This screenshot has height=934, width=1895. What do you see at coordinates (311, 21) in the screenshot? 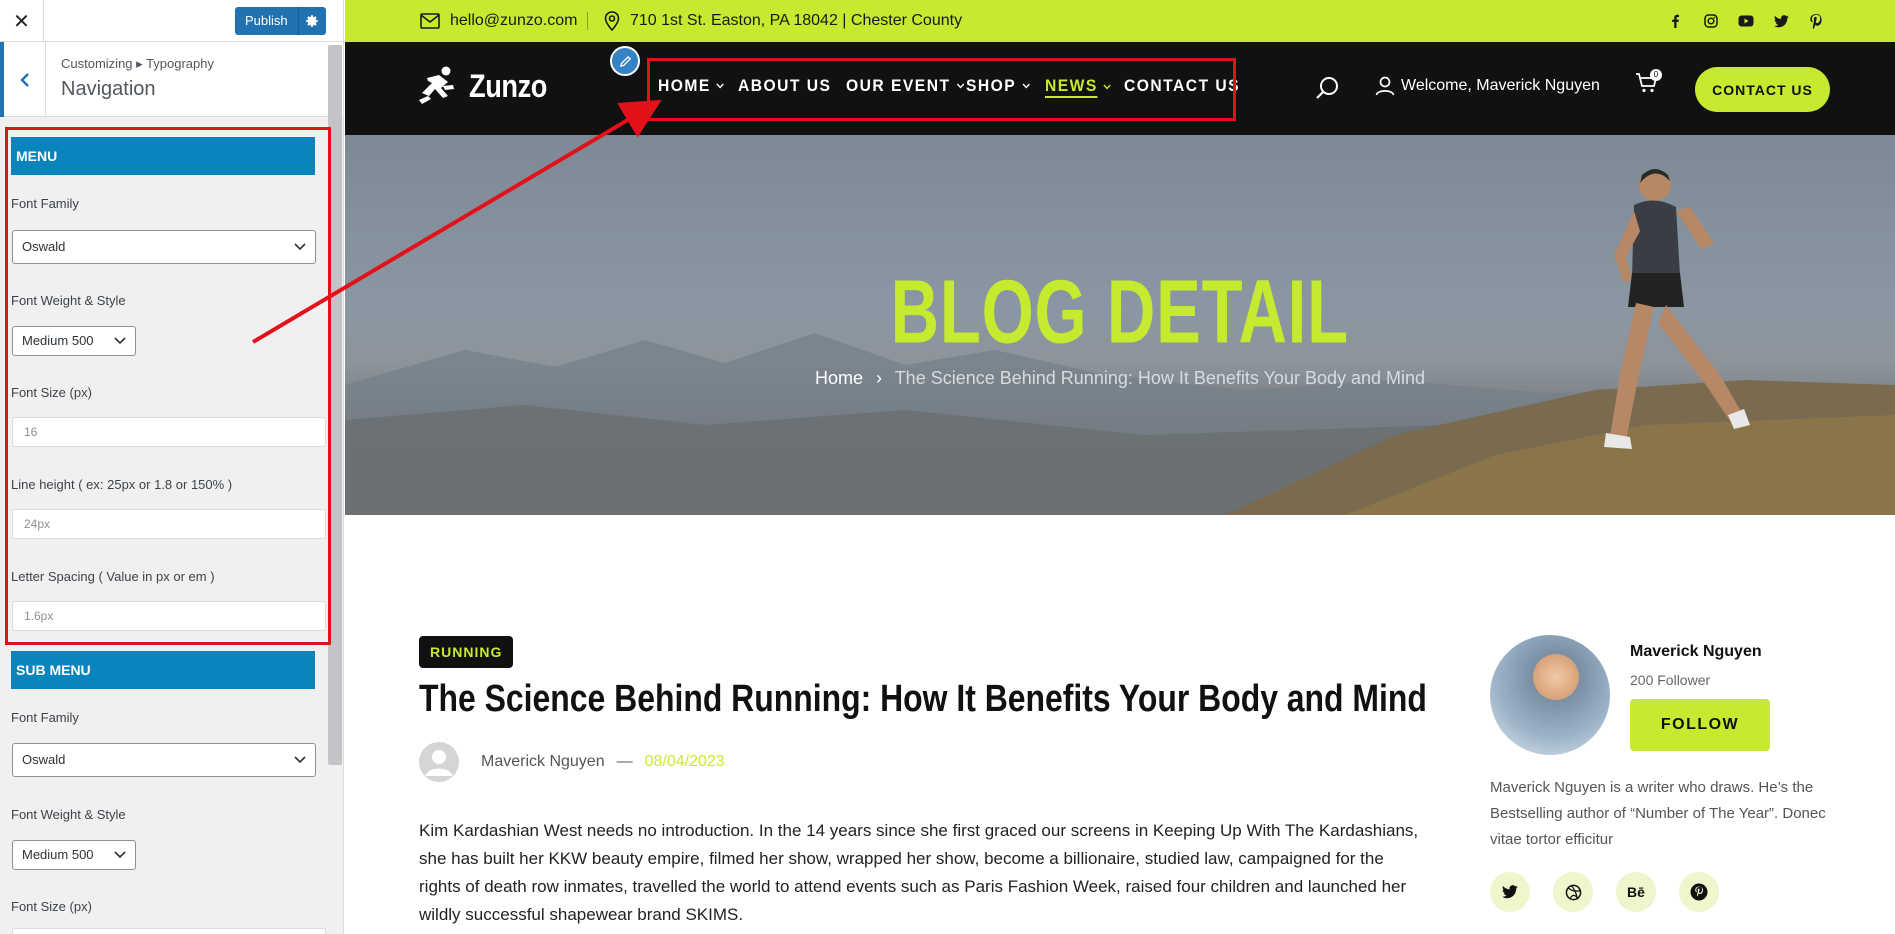
I see `gear-icon` at bounding box center [311, 21].